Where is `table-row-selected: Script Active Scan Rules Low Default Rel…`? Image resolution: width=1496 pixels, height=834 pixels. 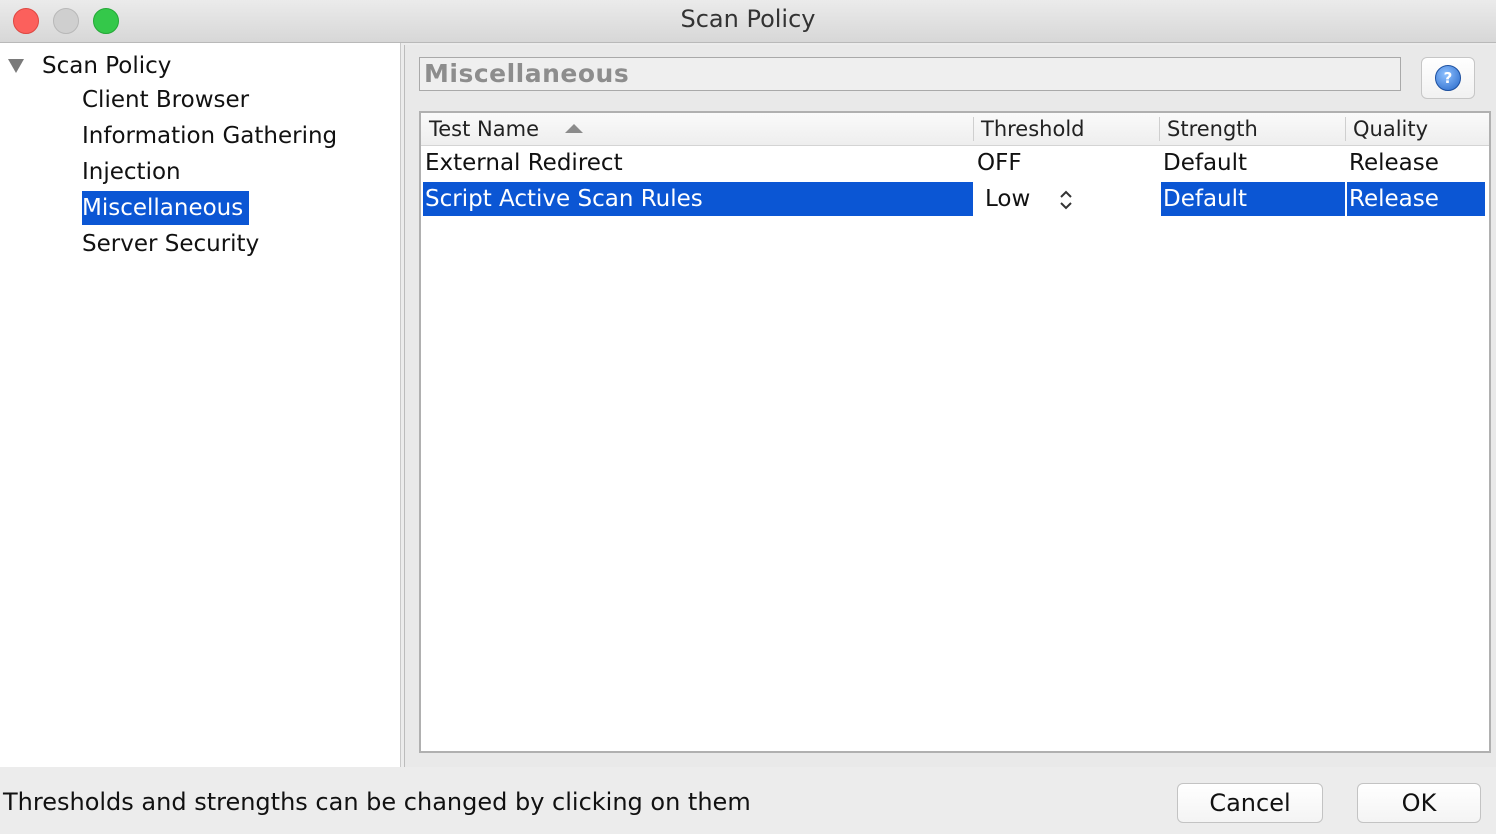
table-row-selected: Script Active Scan Rules Low Default Rel… is located at coordinates (955, 200).